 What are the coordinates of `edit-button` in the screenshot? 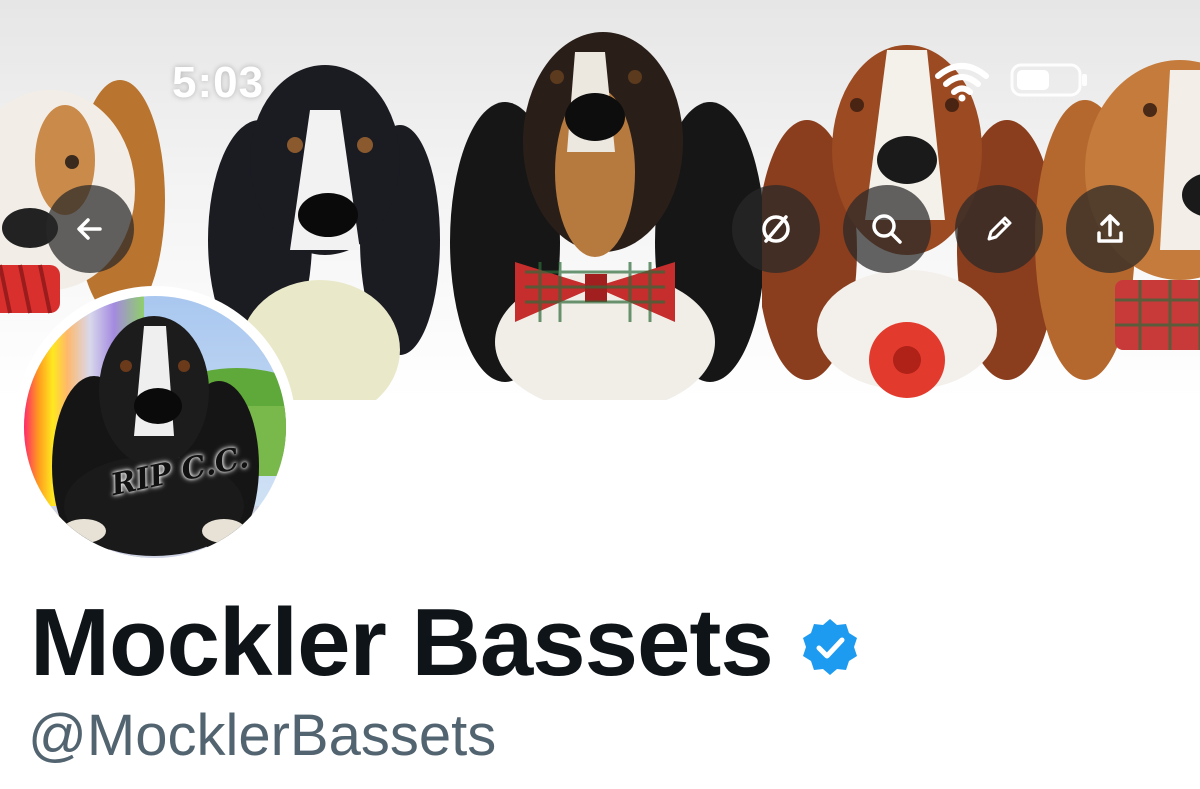 It's located at (999, 229).